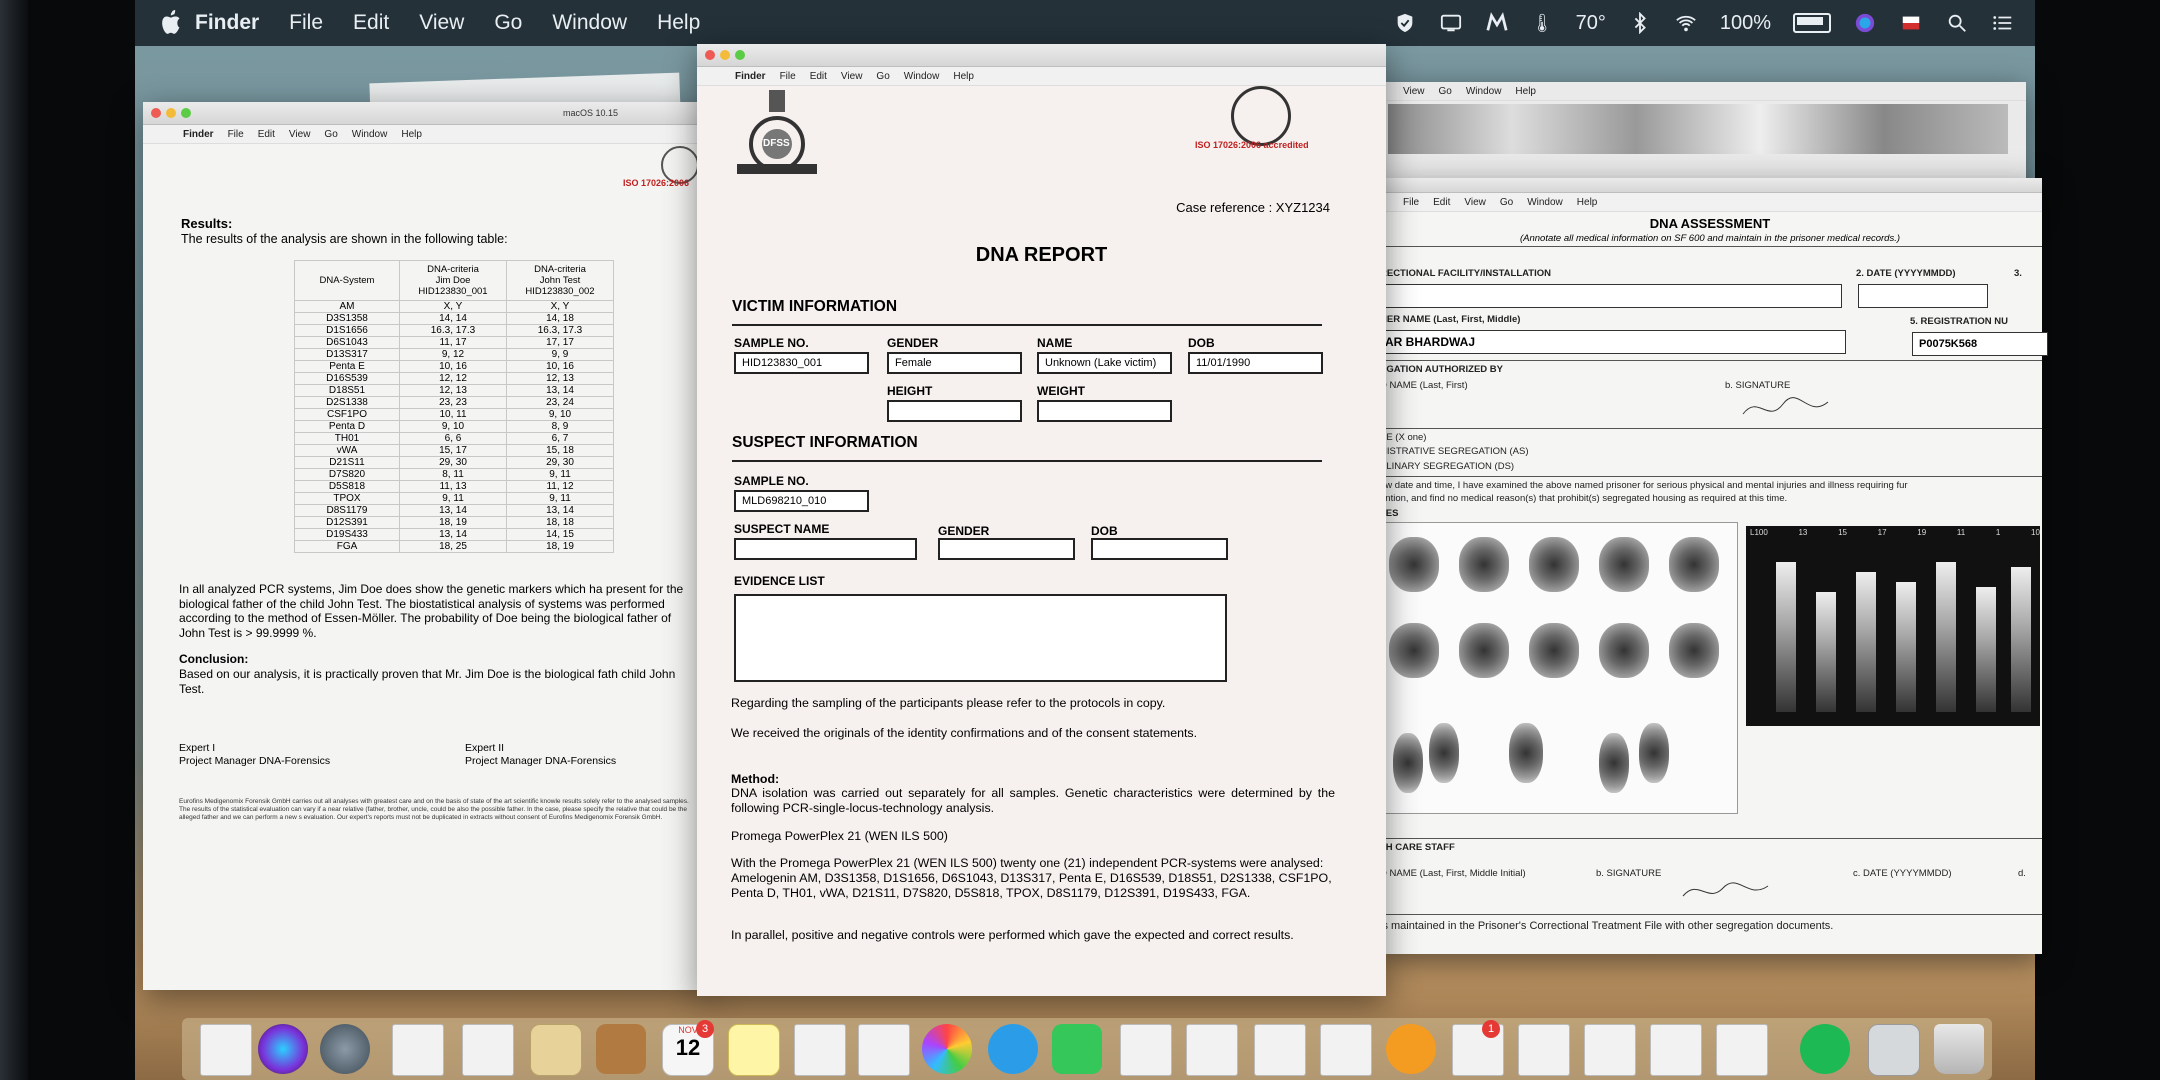 The height and width of the screenshot is (1080, 2160). What do you see at coordinates (825, 549) in the screenshot?
I see `suspect-name-field` at bounding box center [825, 549].